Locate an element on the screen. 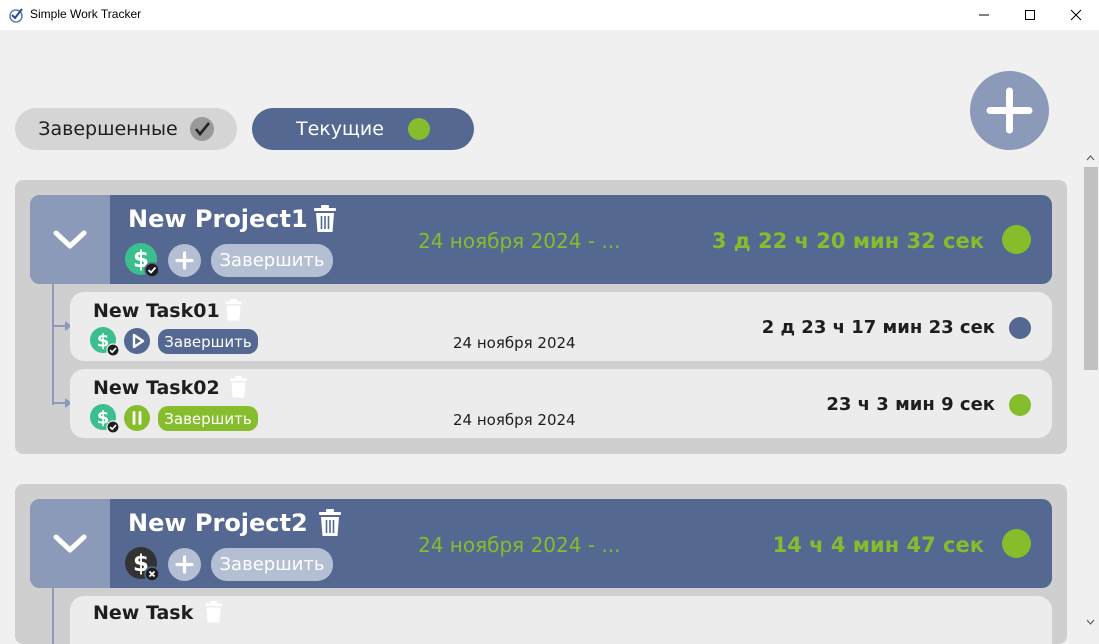  project-elapsed-time: 3 д 22 ч 20 мин 32 сек is located at coordinates (847, 241).